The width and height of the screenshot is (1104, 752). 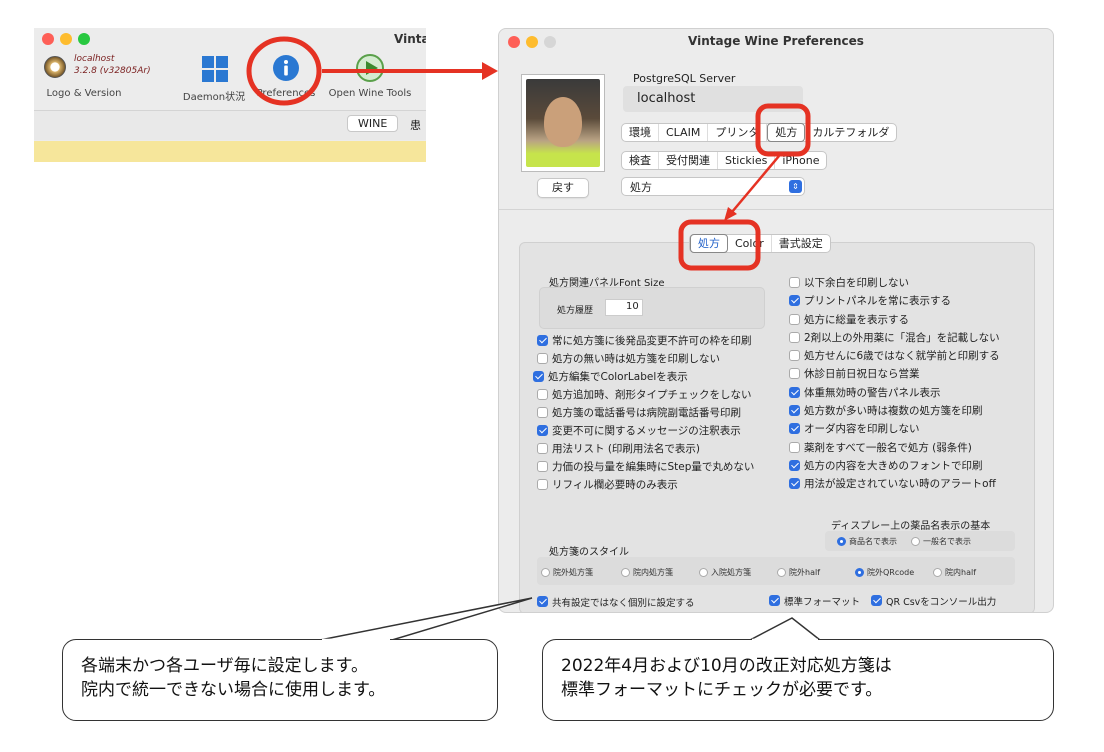 What do you see at coordinates (224, 666) in the screenshot?
I see `callout-line: 各端末かつ各ユーザ毎に設定します。` at bounding box center [224, 666].